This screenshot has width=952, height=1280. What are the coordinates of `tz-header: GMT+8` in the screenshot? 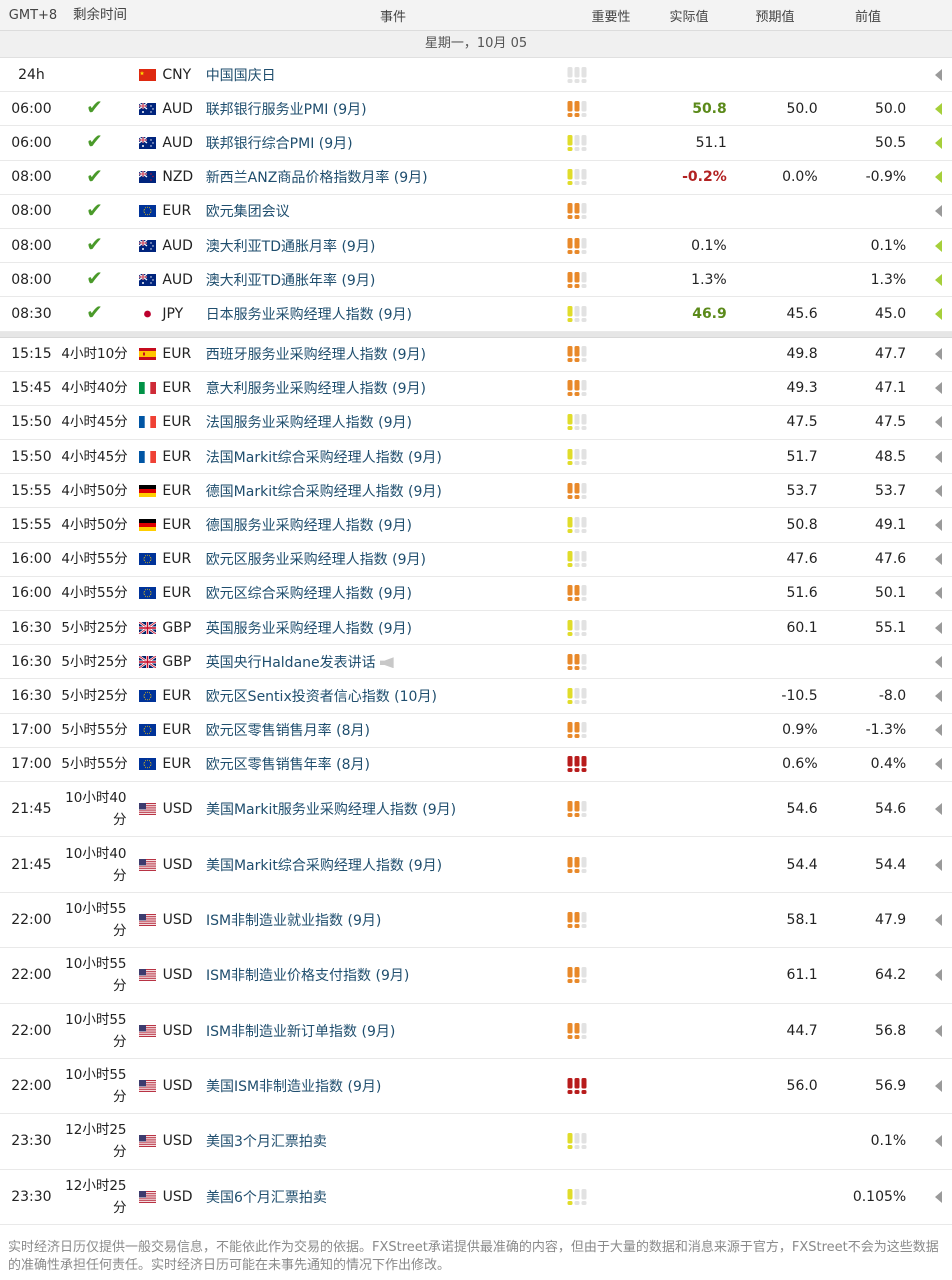 It's located at (30, 15).